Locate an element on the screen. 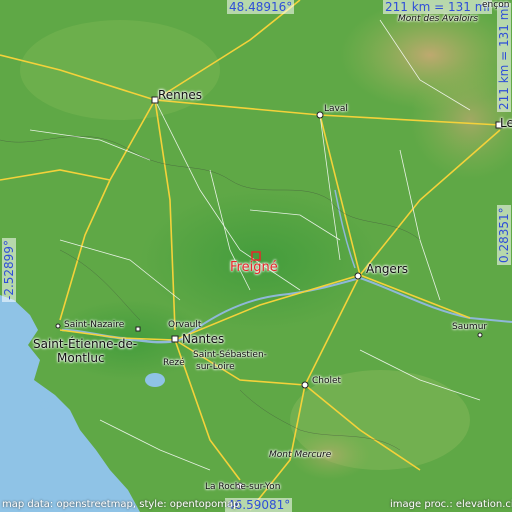 This screenshot has height=512, width=512. scale-bar-right: 211 km = 131 mi is located at coordinates (504, 57).